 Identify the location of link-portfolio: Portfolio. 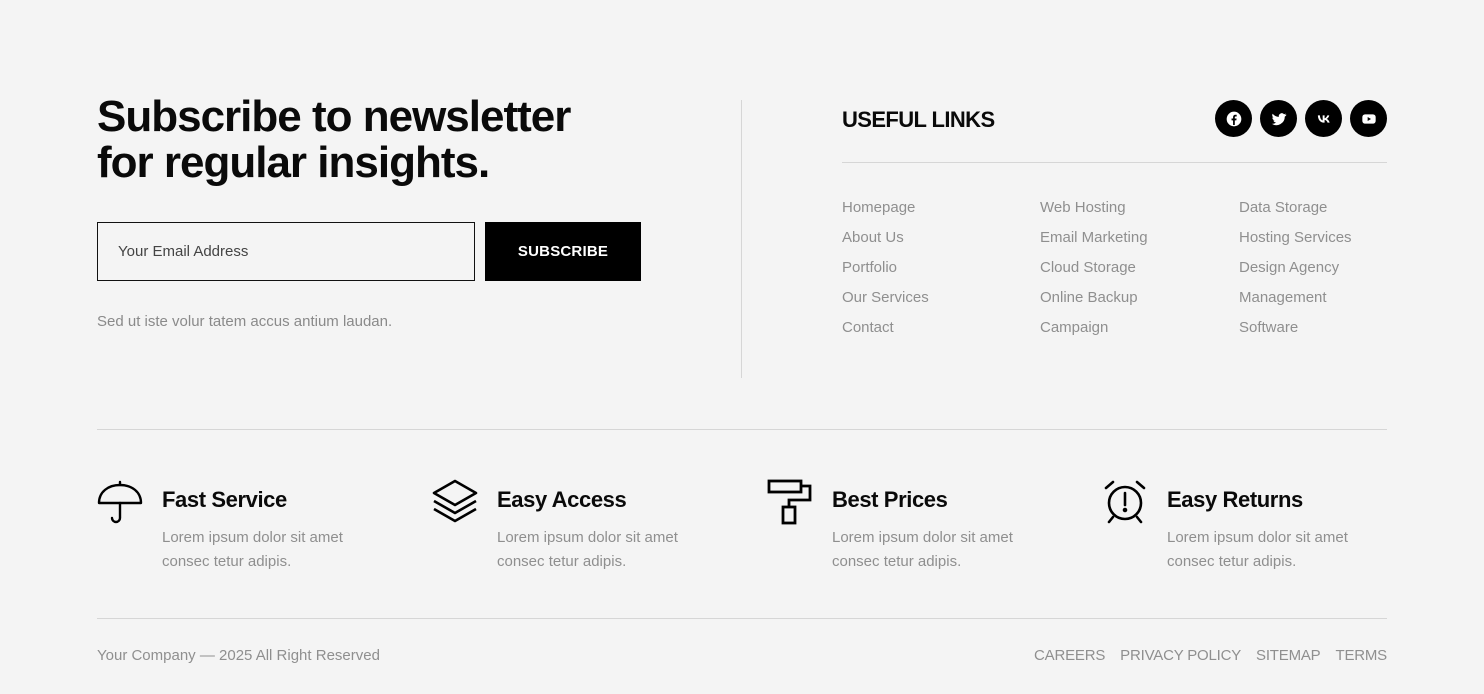
(885, 268).